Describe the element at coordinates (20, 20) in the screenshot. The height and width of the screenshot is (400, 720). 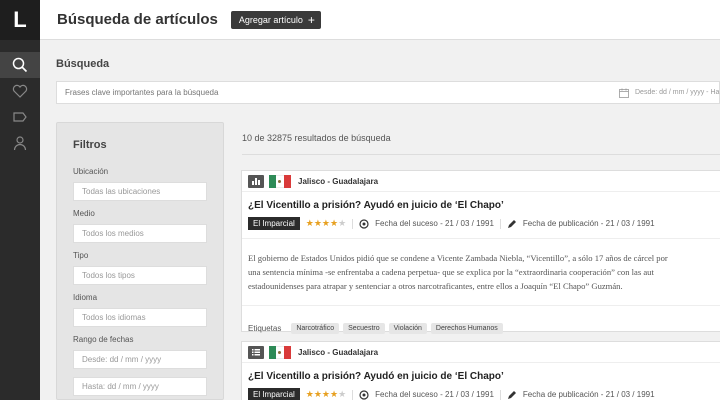
I see `app-logo: L` at that location.